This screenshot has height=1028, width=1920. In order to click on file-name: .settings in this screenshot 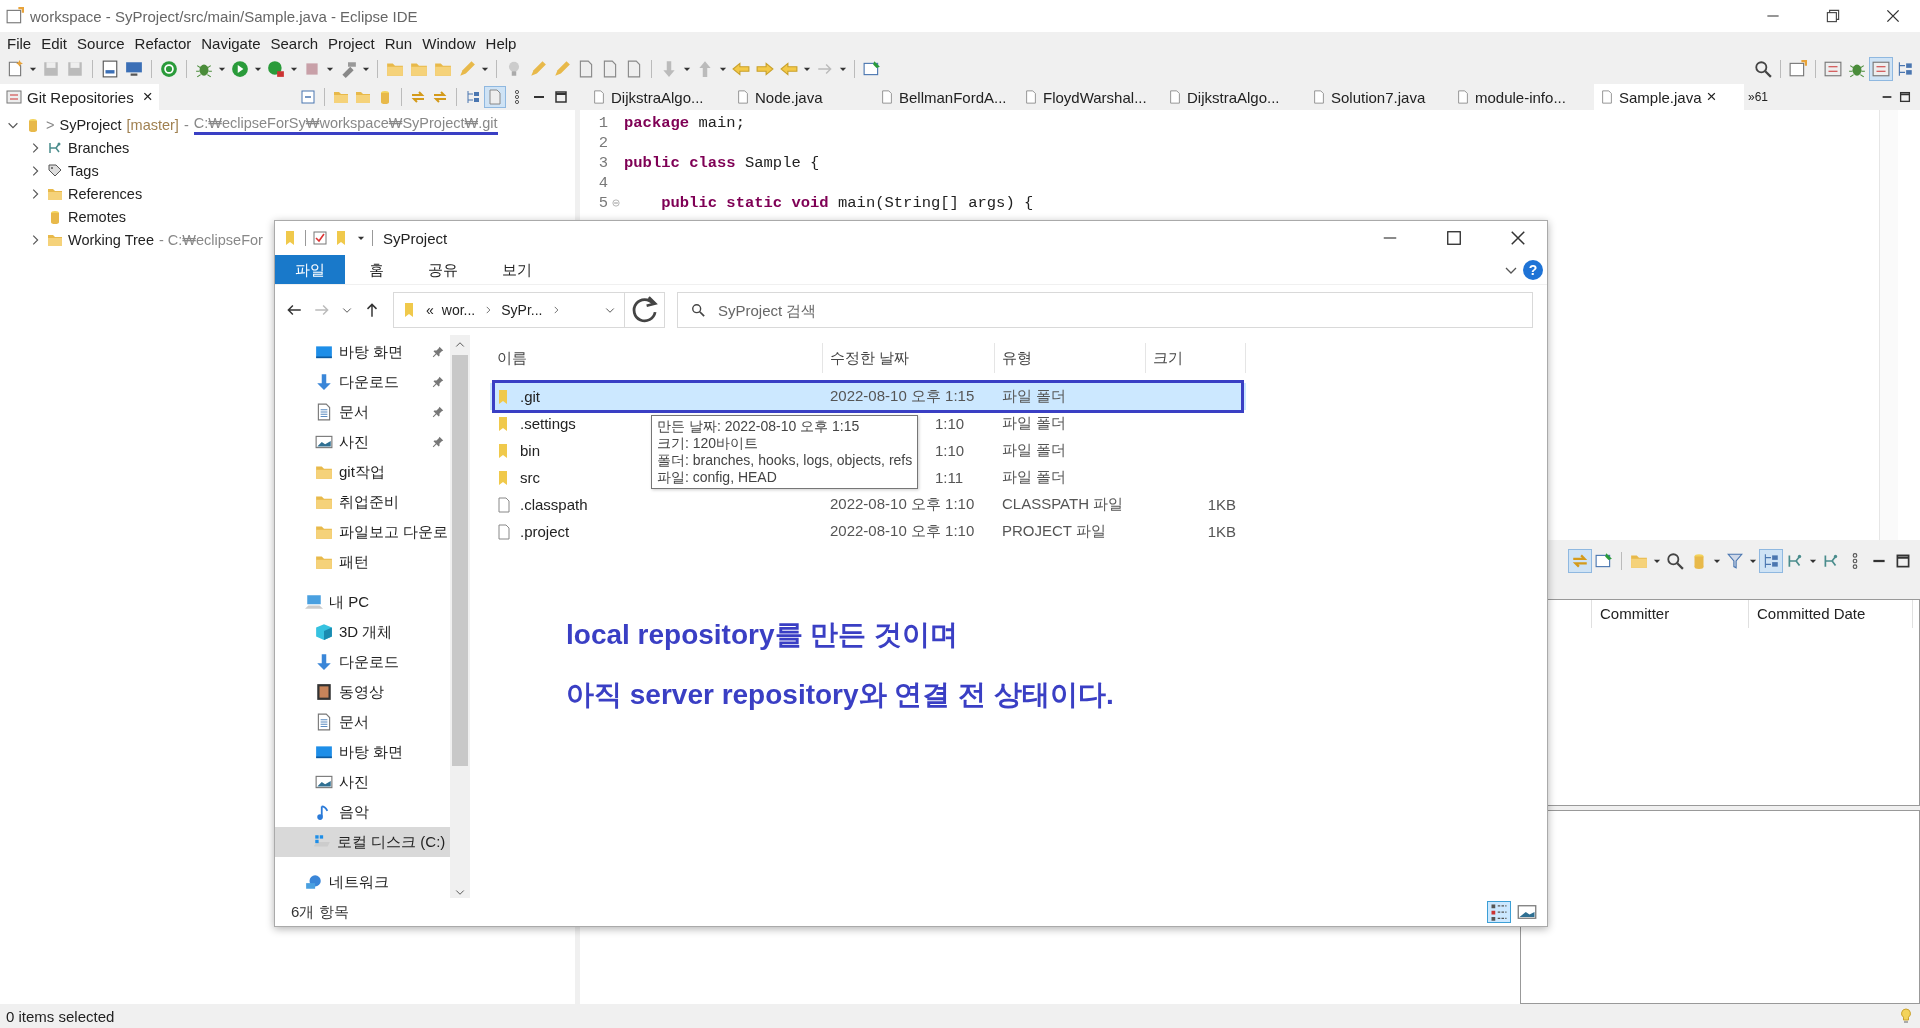, I will do `click(533, 423)`.